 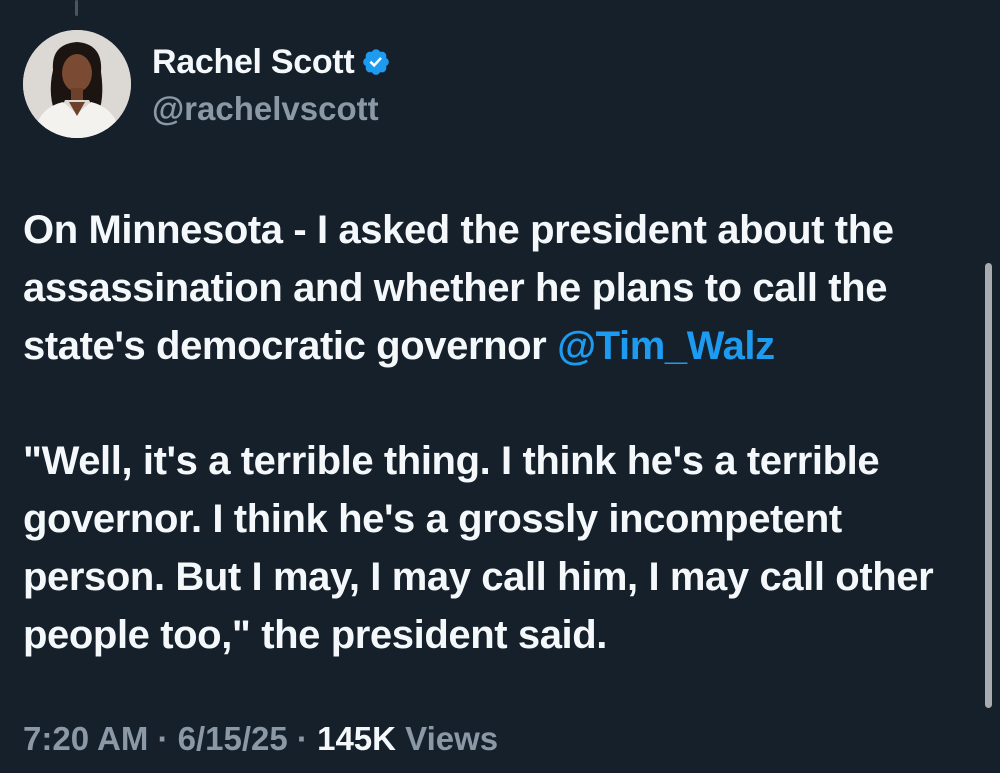 I want to click on tweet-time: 7:20 AM, so click(x=85, y=738).